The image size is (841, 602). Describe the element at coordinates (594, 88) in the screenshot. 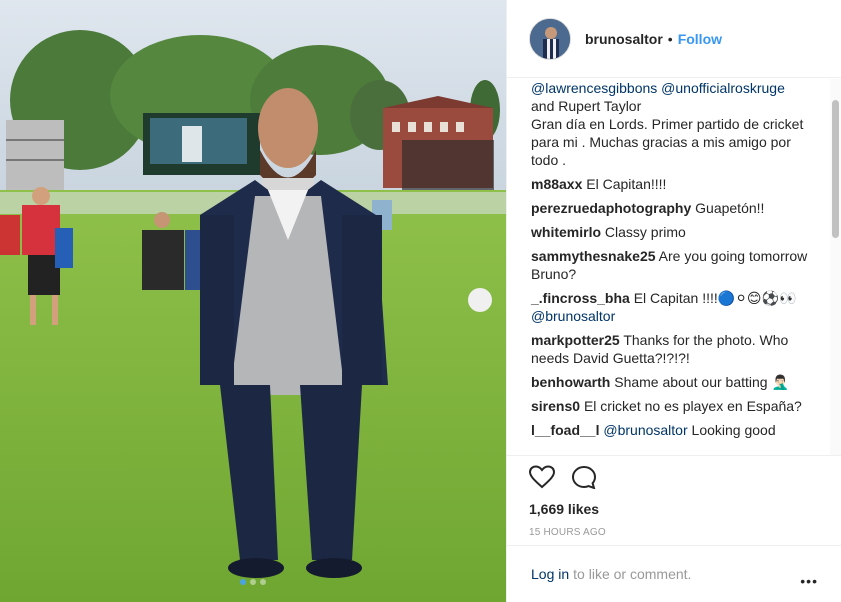

I see `caption-mention: @lawrencesgibbons` at that location.